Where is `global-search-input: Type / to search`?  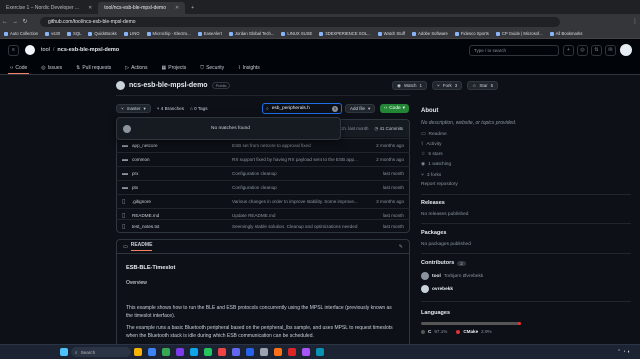
global-search-input: Type / to search is located at coordinates (514, 50).